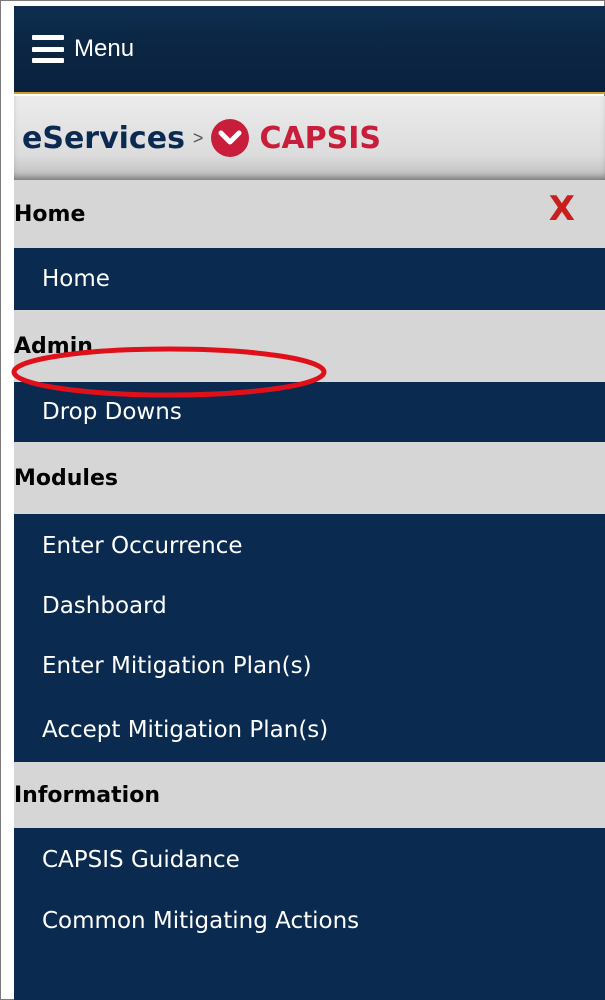  Describe the element at coordinates (230, 138) in the screenshot. I see `chevron-down-circle-icon` at that location.